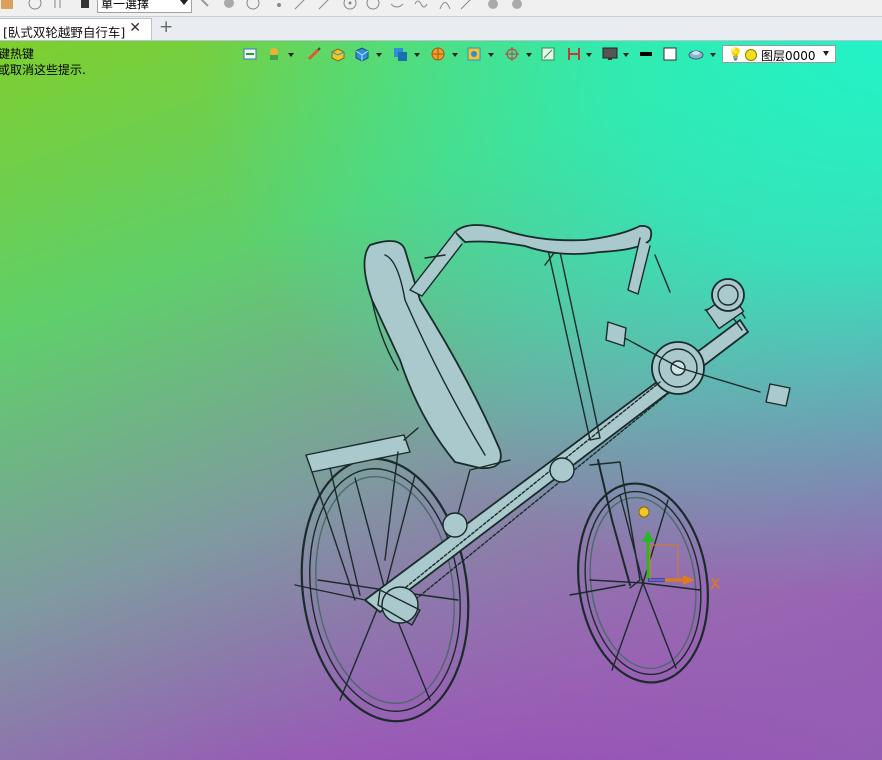  What do you see at coordinates (445, 5) in the screenshot?
I see `arch-icon` at bounding box center [445, 5].